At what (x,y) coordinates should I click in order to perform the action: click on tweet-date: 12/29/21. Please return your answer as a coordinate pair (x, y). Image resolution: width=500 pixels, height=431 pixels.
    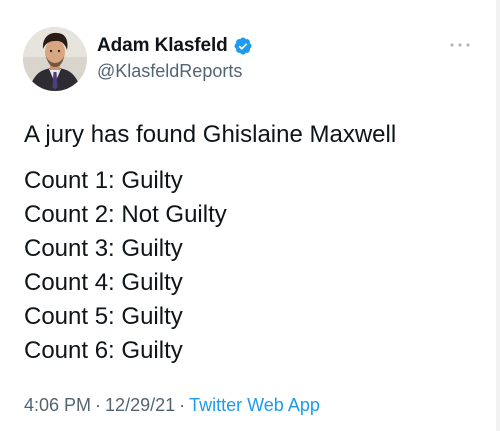
    Looking at the image, I should click on (140, 405).